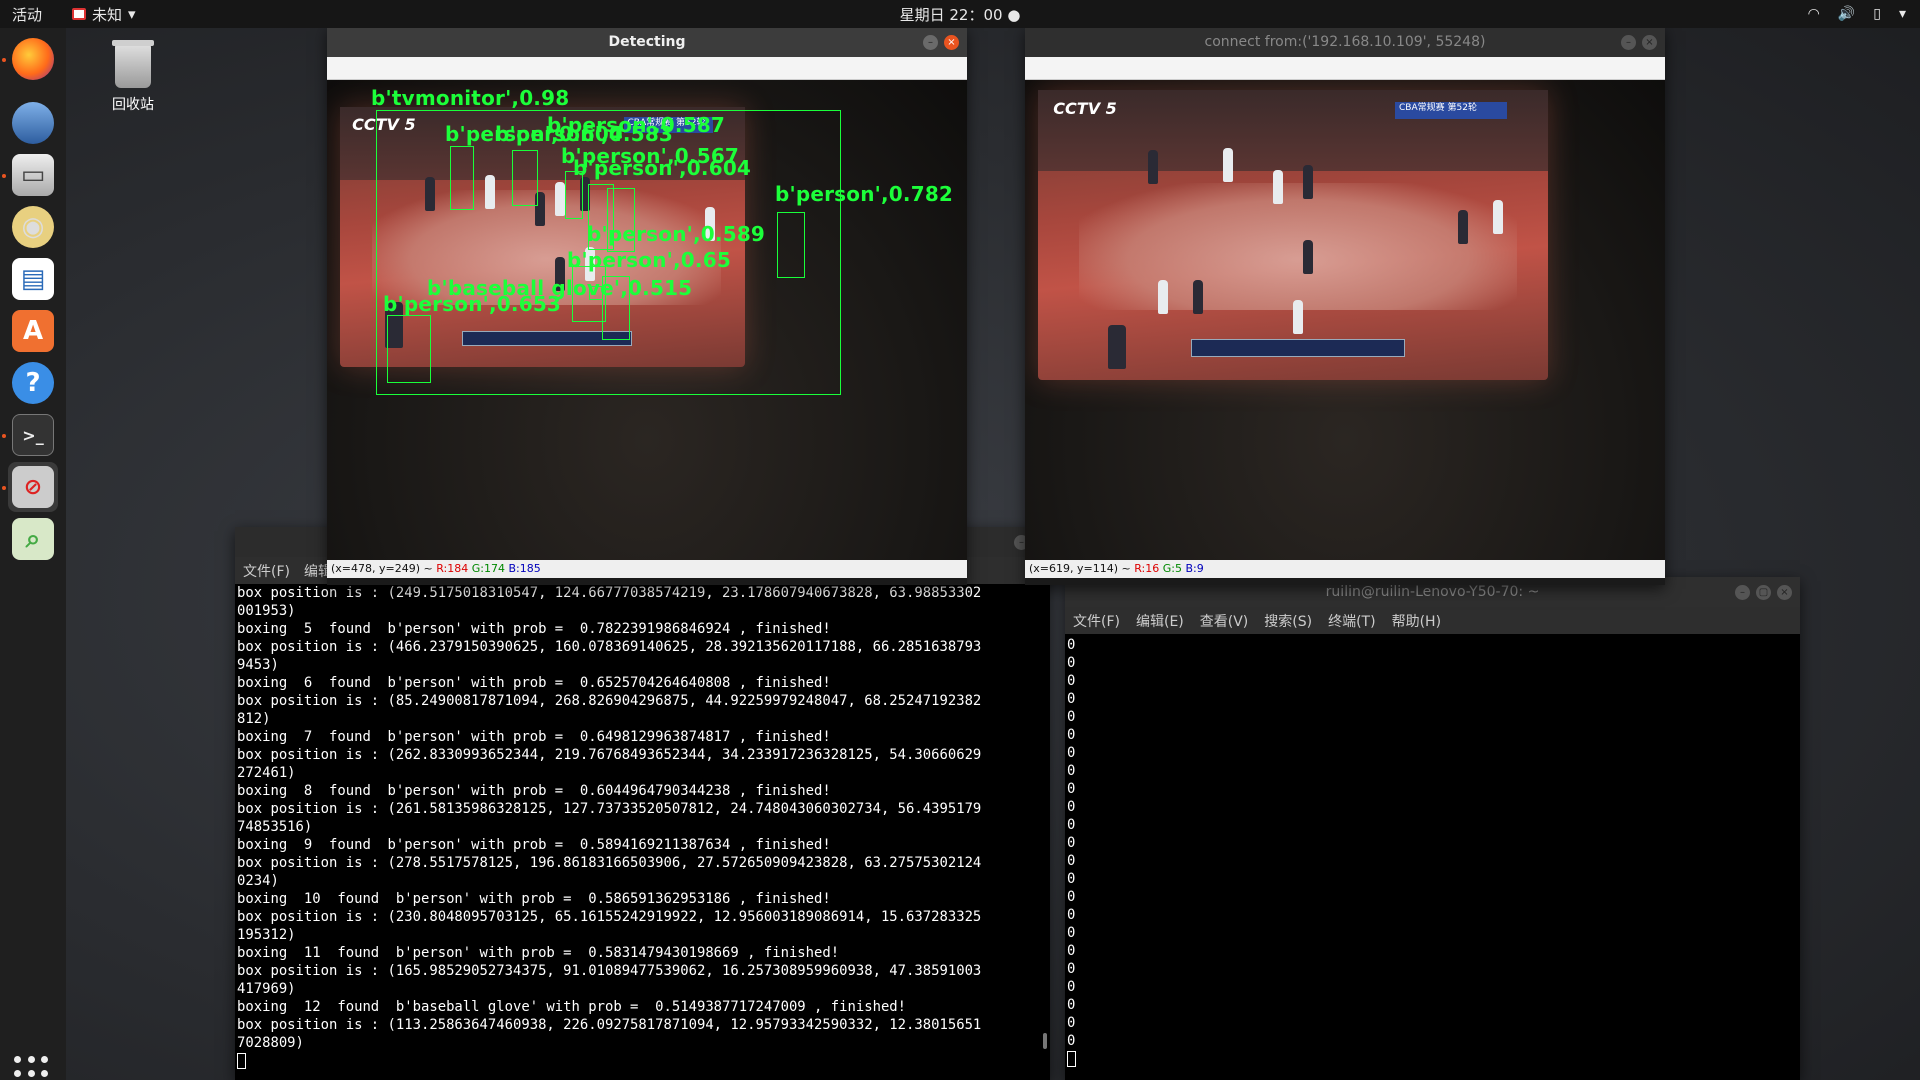 This screenshot has width=1920, height=1080. I want to click on detecting-titlebar: Detecting – ×, so click(647, 42).